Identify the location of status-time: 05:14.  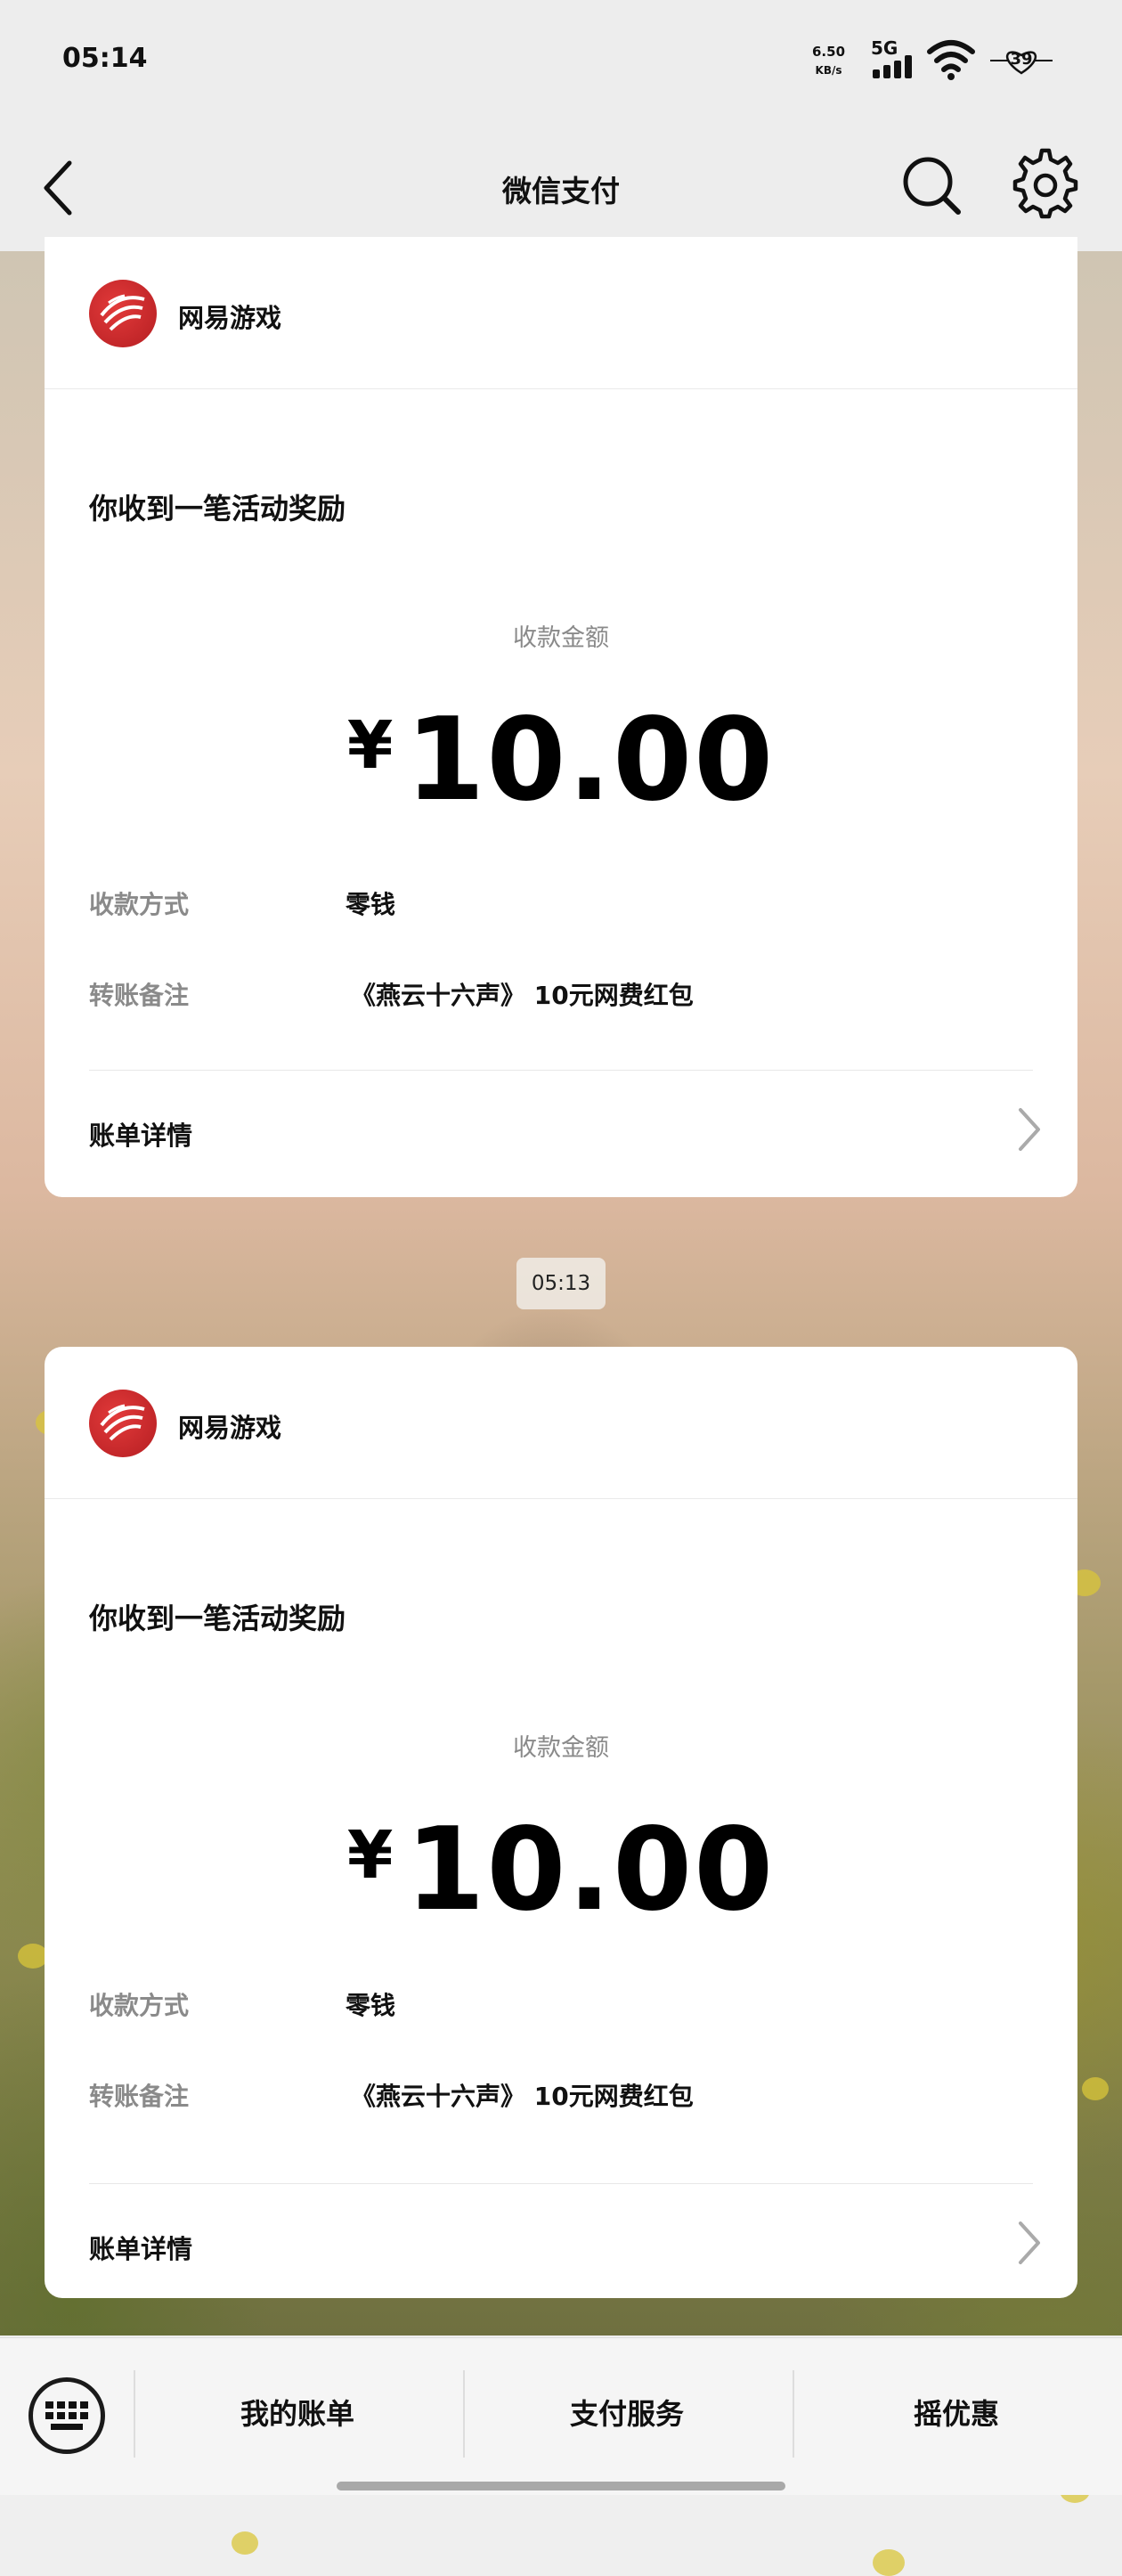
(105, 59).